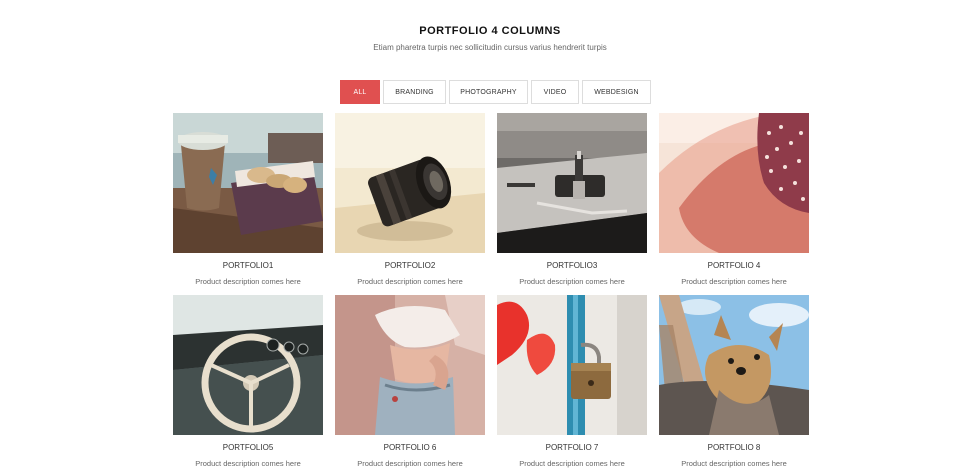 Image resolution: width=980 pixels, height=472 pixels. I want to click on page-title: PORTFOLIO 4 COLUMNS, so click(490, 31).